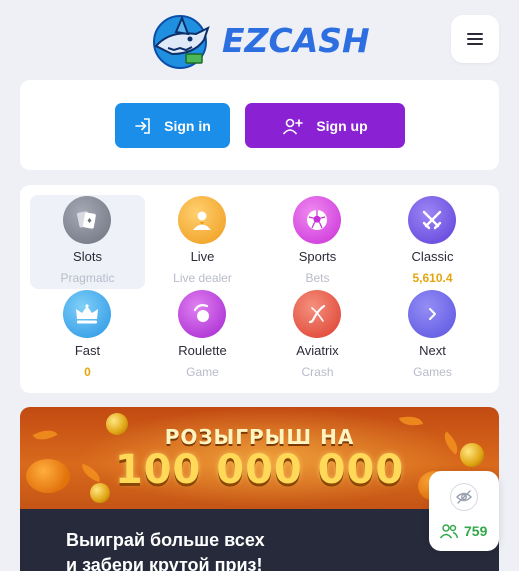 This screenshot has height=571, width=519. I want to click on category-classic: Classic 5,610.4, so click(432, 242).